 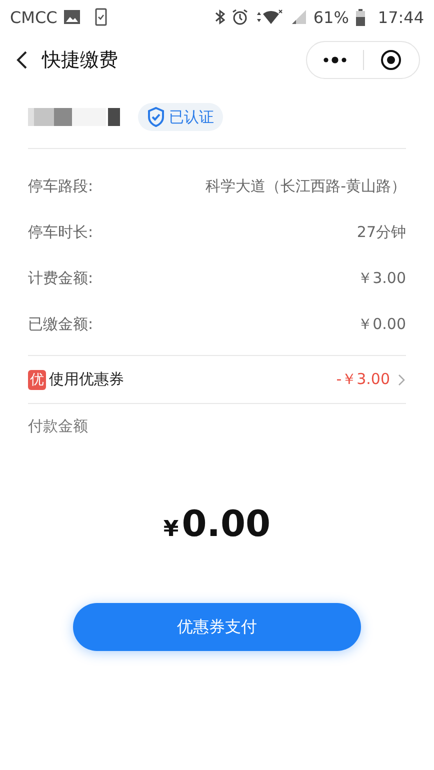 I want to click on coupon-label: 使用优惠券, so click(x=86, y=379).